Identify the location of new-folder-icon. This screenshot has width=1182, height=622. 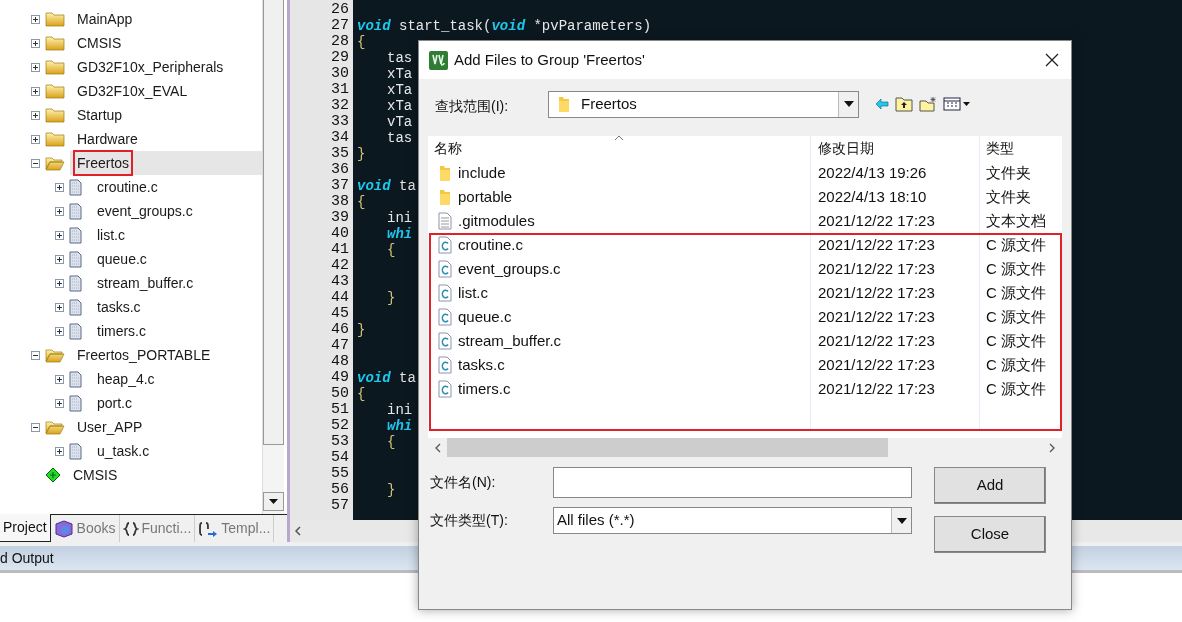
(928, 104).